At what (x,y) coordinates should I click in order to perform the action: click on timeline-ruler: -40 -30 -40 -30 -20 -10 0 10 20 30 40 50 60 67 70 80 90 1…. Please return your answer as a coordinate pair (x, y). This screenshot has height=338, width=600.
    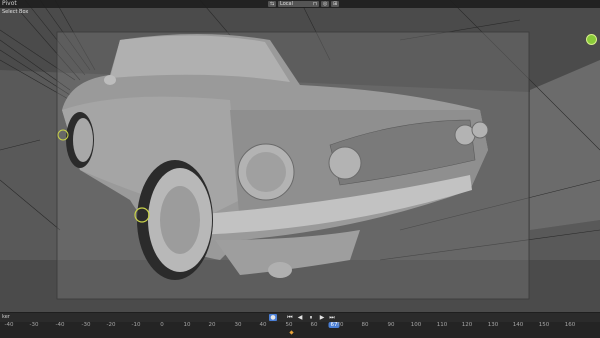
    Looking at the image, I should click on (300, 330).